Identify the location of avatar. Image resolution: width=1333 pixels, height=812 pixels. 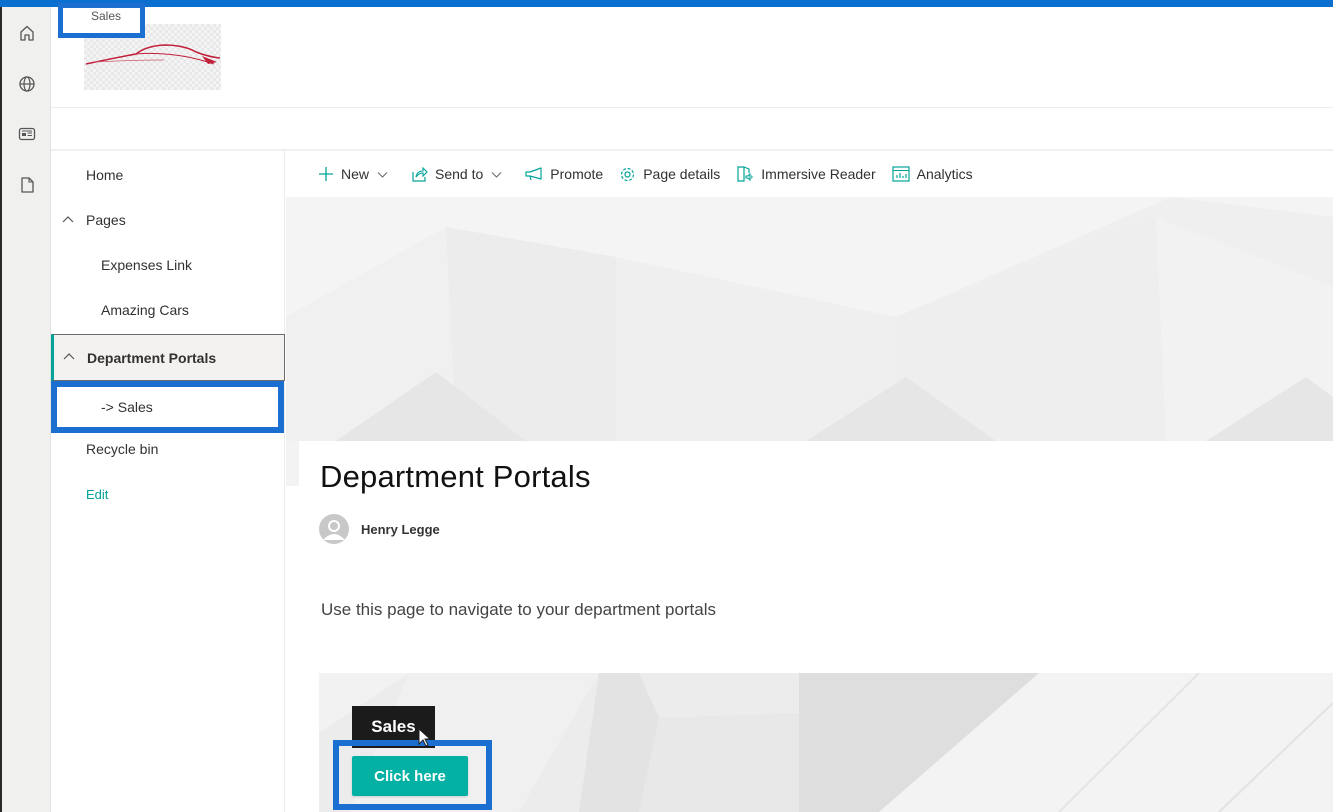
(334, 529).